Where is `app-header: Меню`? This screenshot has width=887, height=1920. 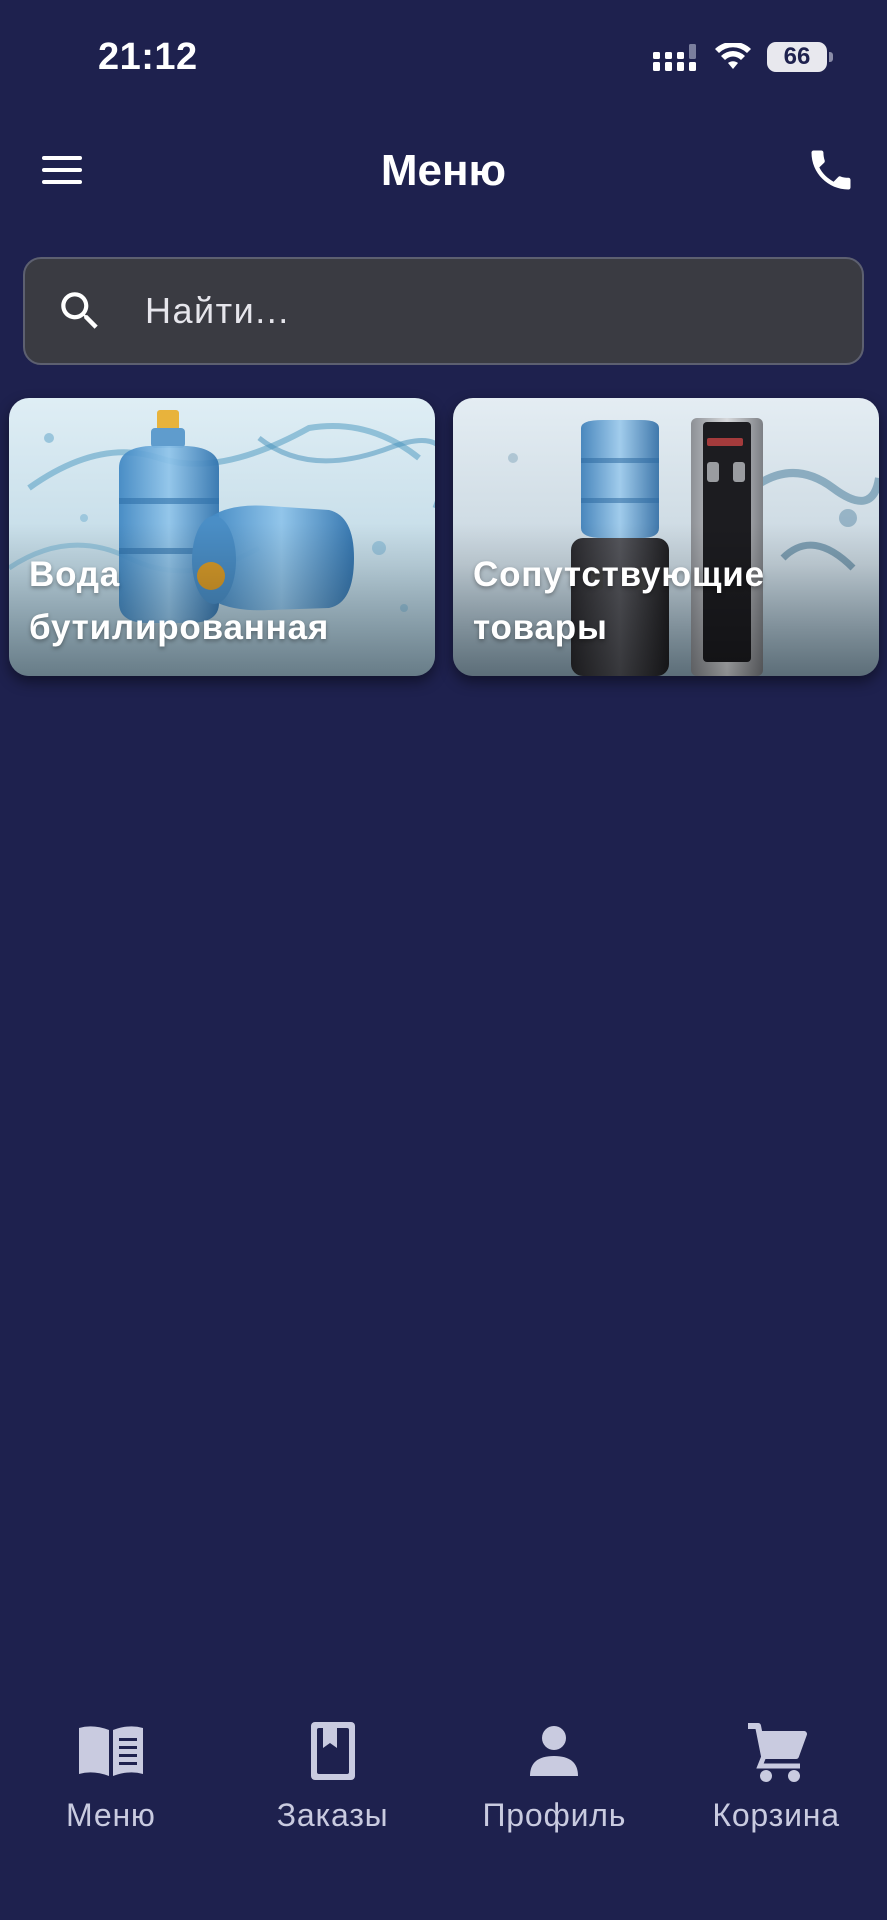
app-header: Меню is located at coordinates (443, 170).